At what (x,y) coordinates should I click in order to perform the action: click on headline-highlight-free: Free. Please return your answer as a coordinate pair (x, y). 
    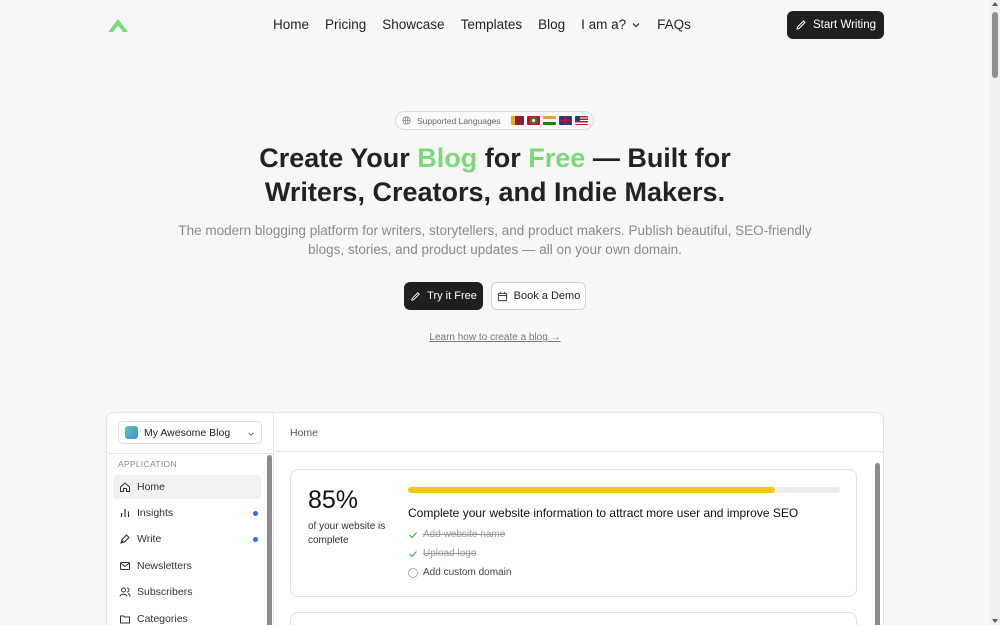
    Looking at the image, I should click on (557, 158).